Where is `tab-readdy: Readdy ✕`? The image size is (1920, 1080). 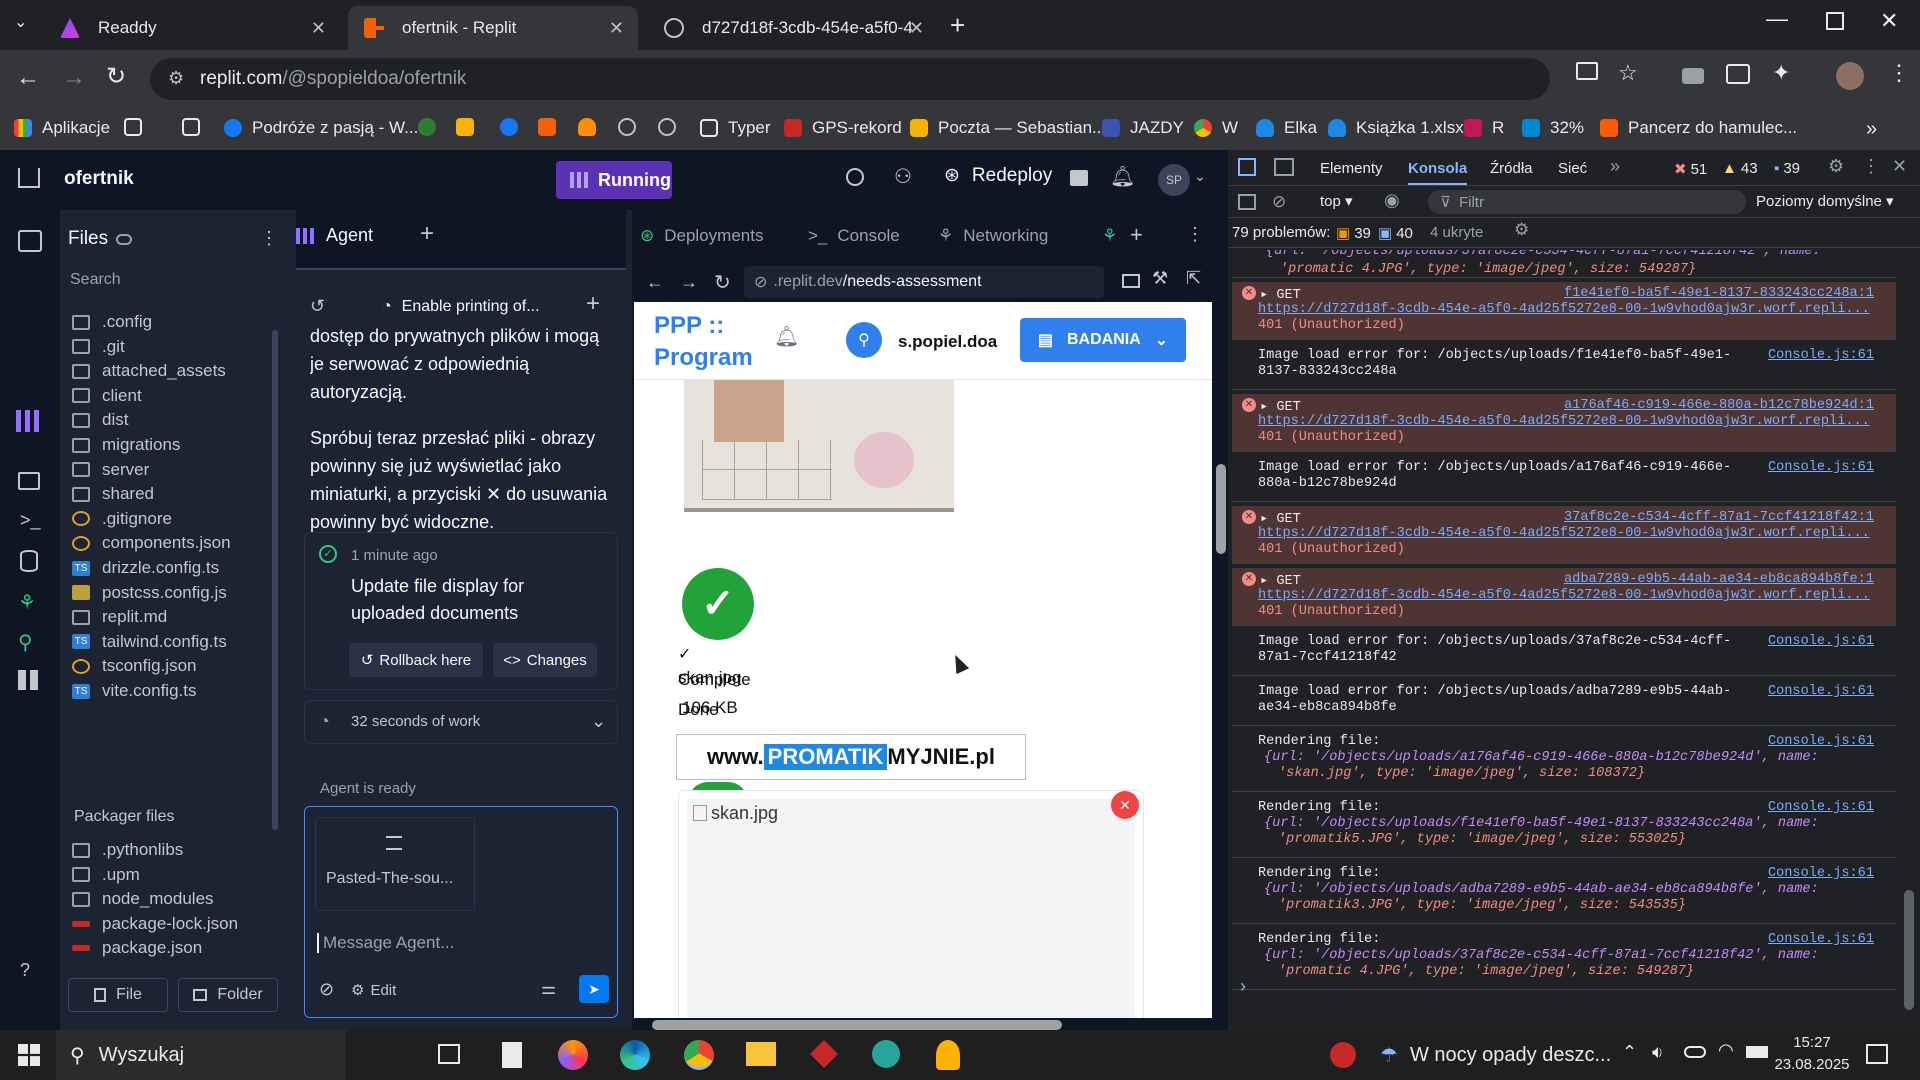 tab-readdy: Readdy ✕ is located at coordinates (192, 28).